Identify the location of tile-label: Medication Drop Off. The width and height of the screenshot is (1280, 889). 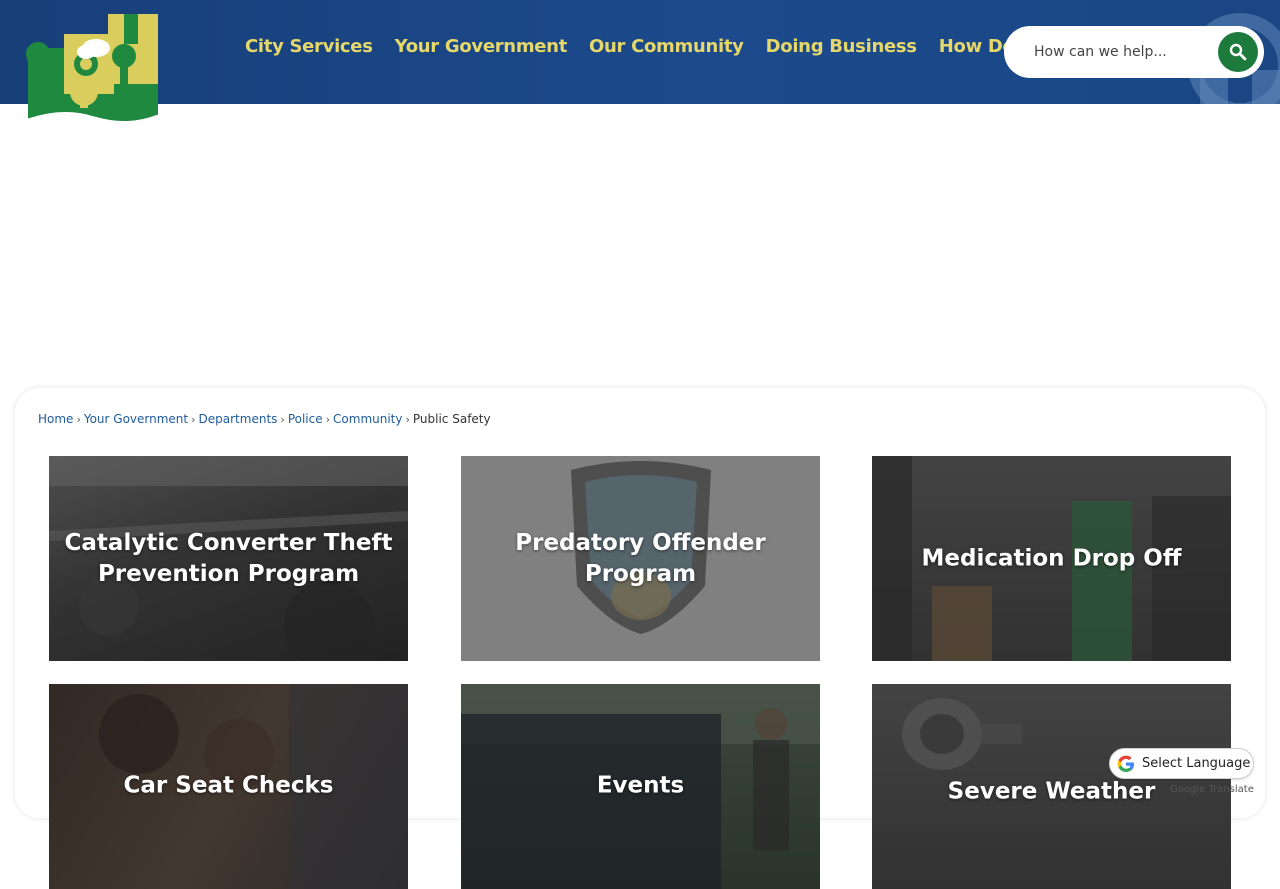
(1051, 558).